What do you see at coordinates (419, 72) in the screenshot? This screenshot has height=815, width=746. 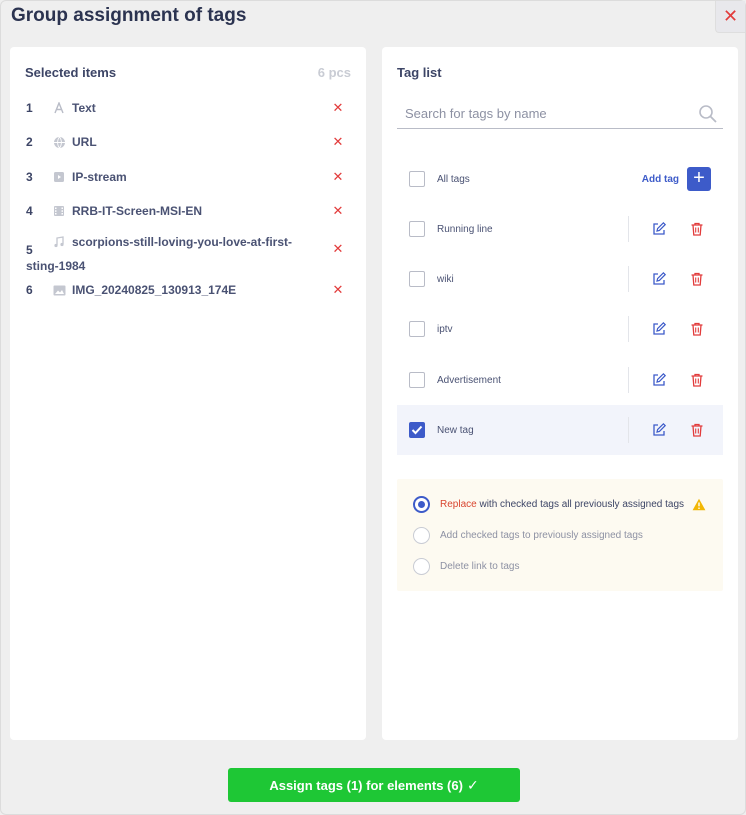 I see `tag-list-title: Tag list` at bounding box center [419, 72].